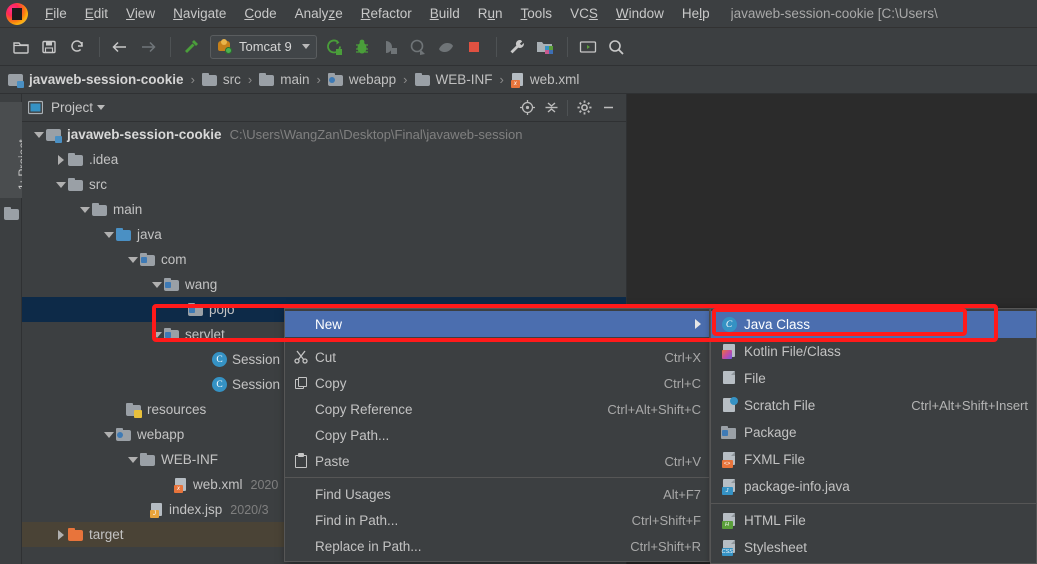 The image size is (1037, 564). What do you see at coordinates (324, 259) in the screenshot?
I see `tree-item-com: com` at bounding box center [324, 259].